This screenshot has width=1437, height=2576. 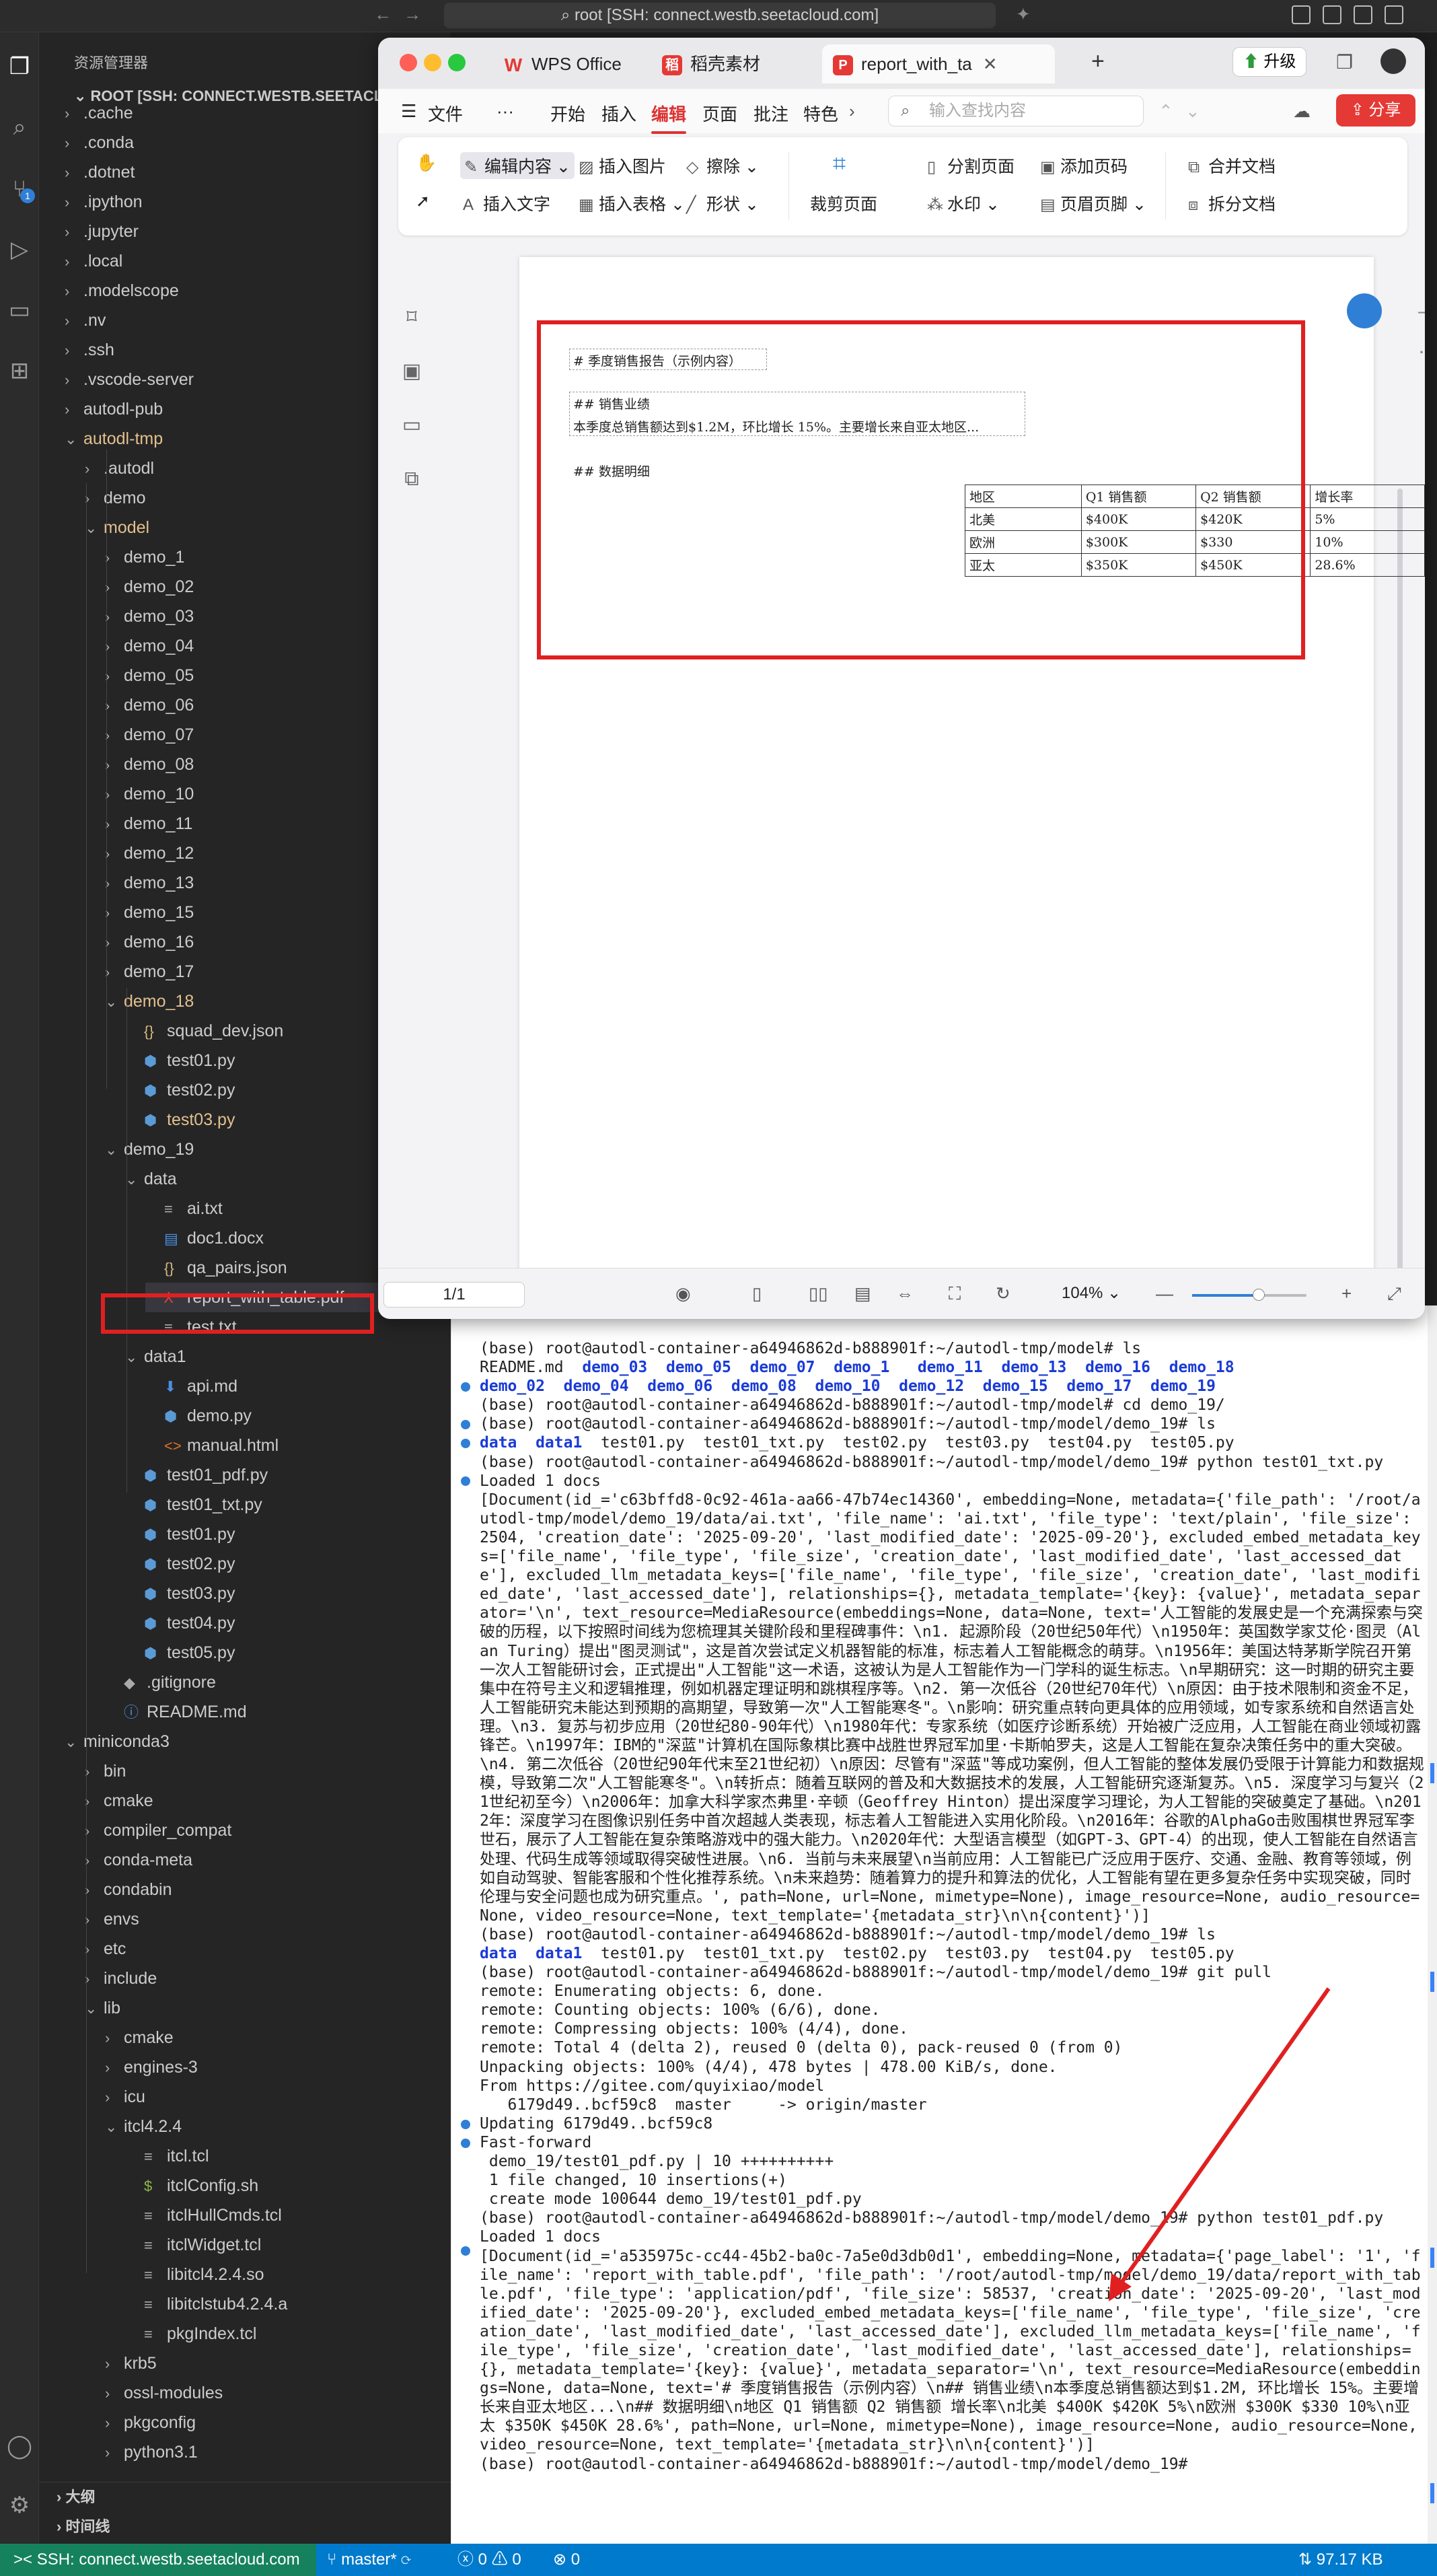 I want to click on minimize-window-button, so click(x=432, y=62).